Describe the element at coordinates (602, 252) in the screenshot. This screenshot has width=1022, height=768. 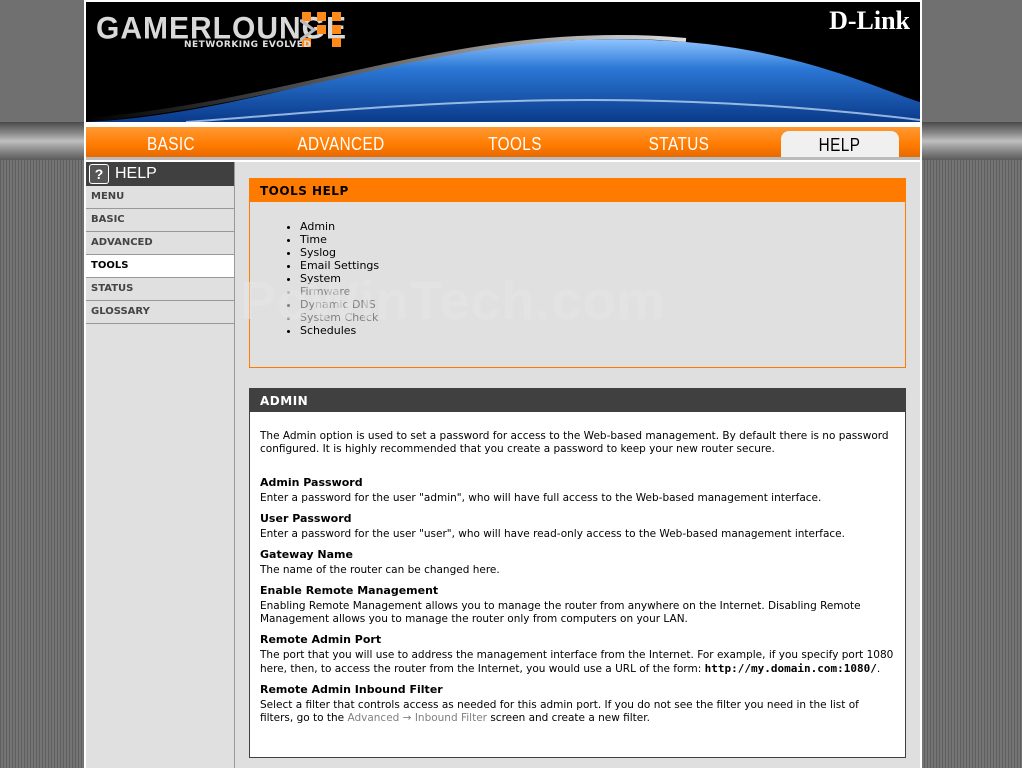
I see `help-link-syslog: Syslog` at that location.